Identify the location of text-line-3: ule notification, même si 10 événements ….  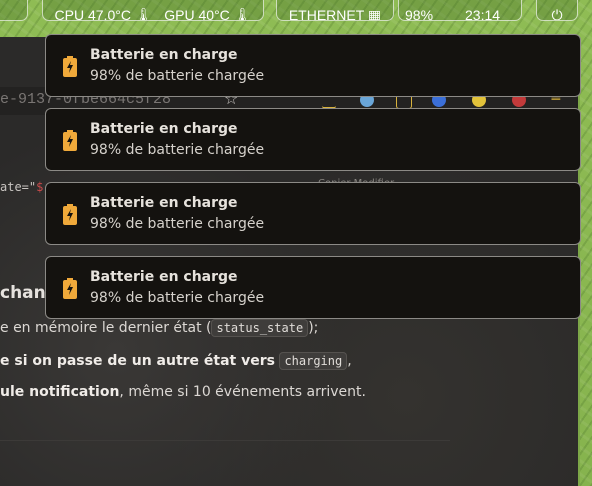
(183, 392).